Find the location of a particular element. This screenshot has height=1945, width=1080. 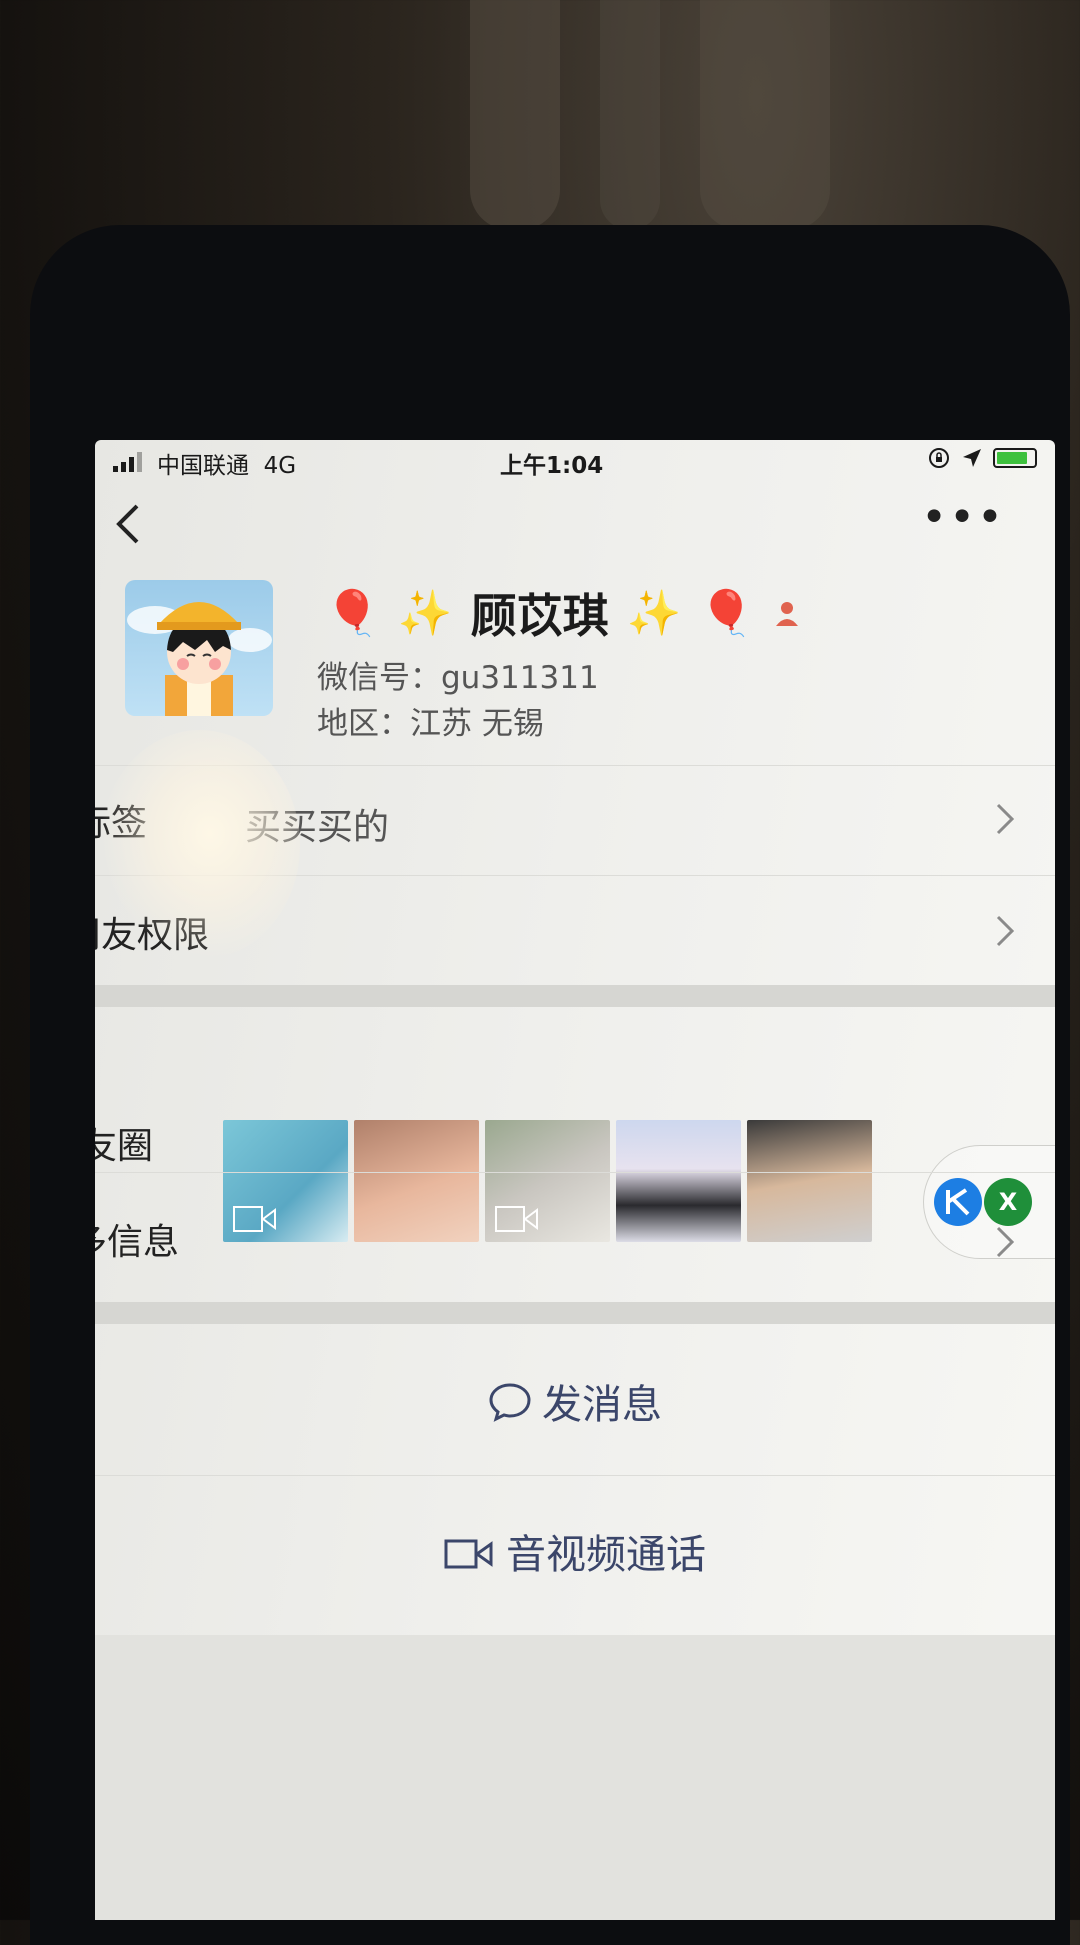

chat-bubble-icon is located at coordinates (510, 1402).